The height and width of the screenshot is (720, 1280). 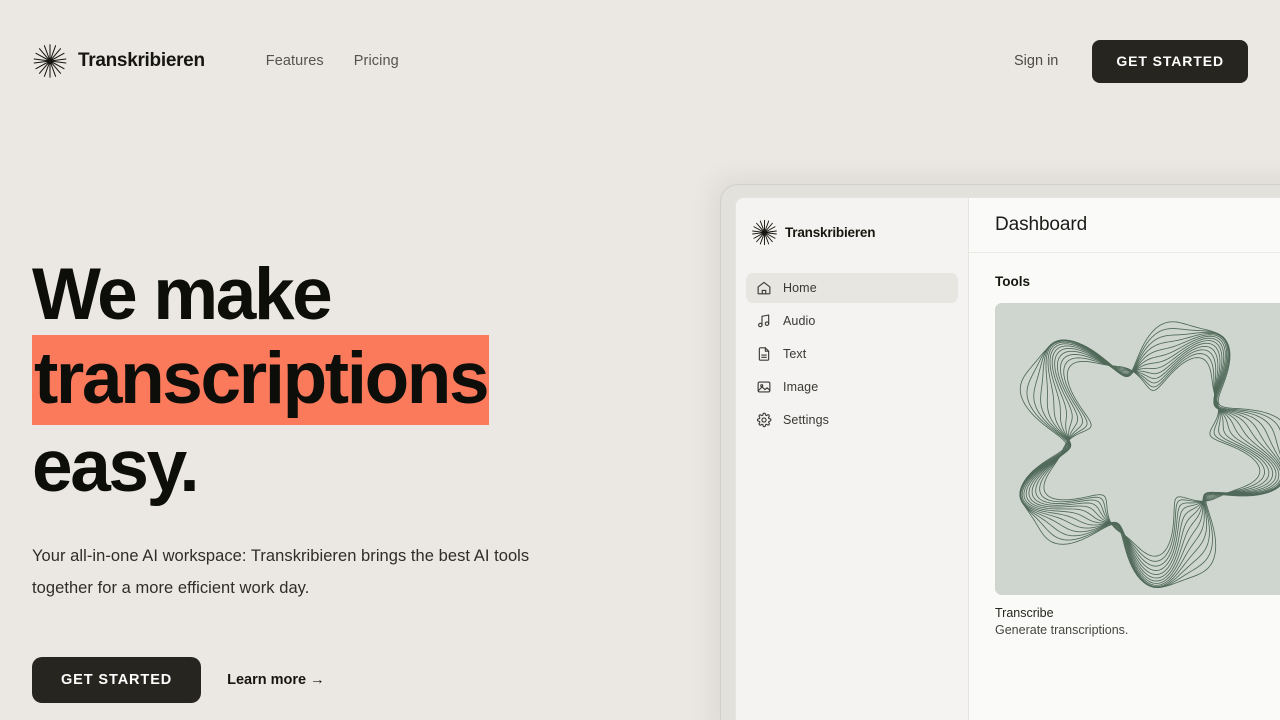 What do you see at coordinates (764, 387) in the screenshot?
I see `image-icon` at bounding box center [764, 387].